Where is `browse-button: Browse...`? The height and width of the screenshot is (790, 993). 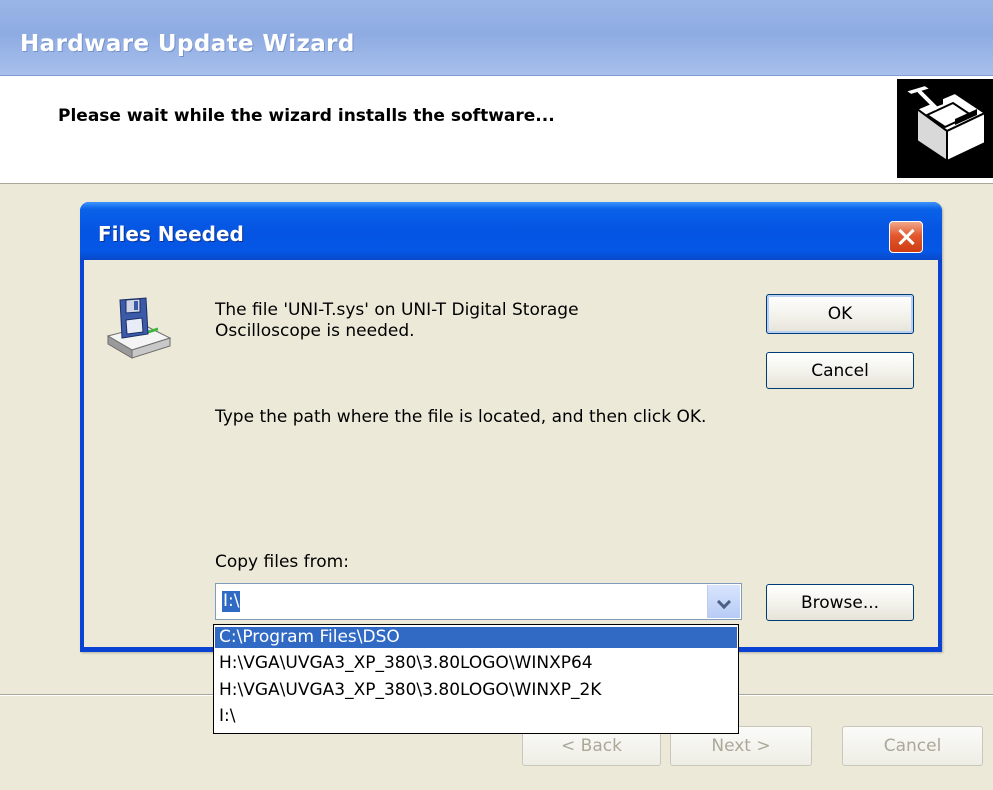 browse-button: Browse... is located at coordinates (840, 602).